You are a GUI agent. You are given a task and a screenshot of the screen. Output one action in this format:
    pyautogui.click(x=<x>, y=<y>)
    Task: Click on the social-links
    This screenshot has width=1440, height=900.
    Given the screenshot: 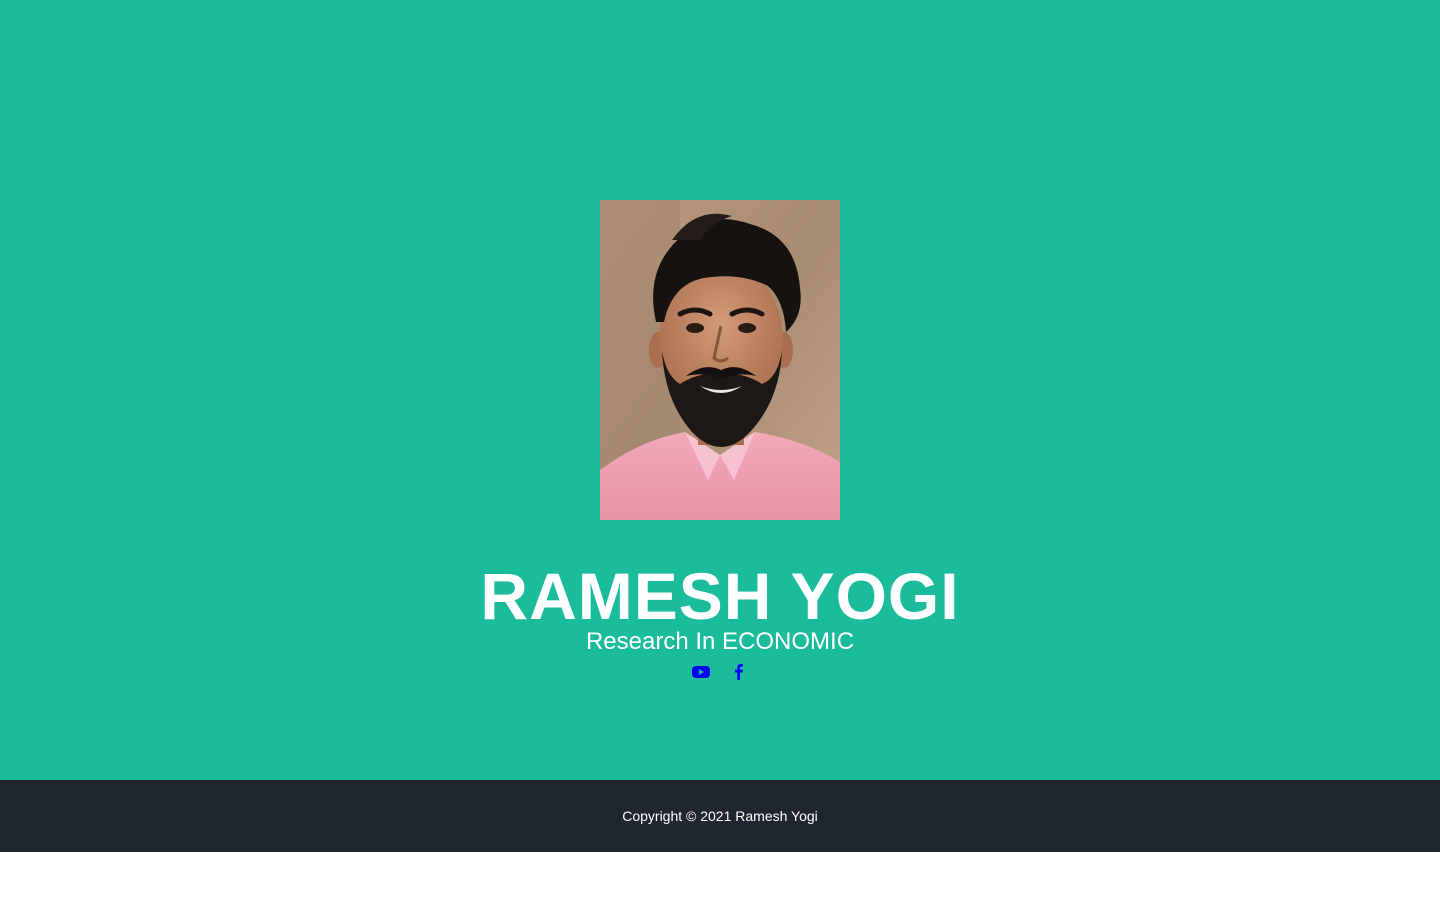 What is the action you would take?
    pyautogui.click(x=720, y=672)
    